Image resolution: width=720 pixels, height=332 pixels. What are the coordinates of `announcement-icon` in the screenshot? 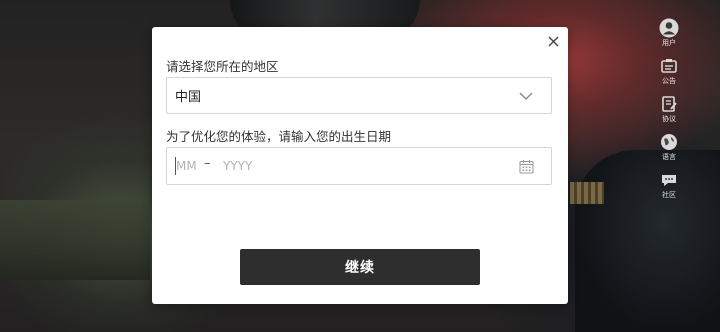 It's located at (669, 66).